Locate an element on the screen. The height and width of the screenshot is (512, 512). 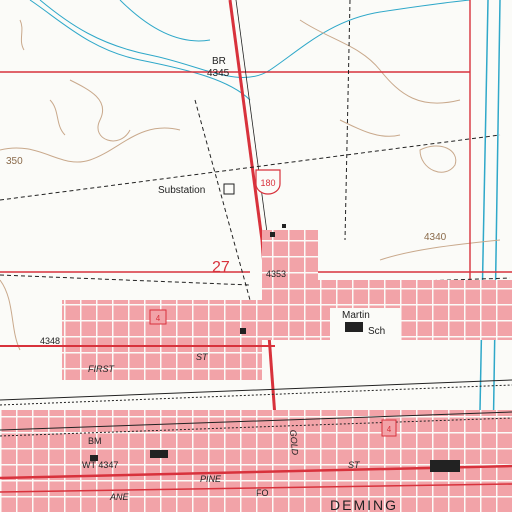
martin-label: Martin is located at coordinates (356, 315).